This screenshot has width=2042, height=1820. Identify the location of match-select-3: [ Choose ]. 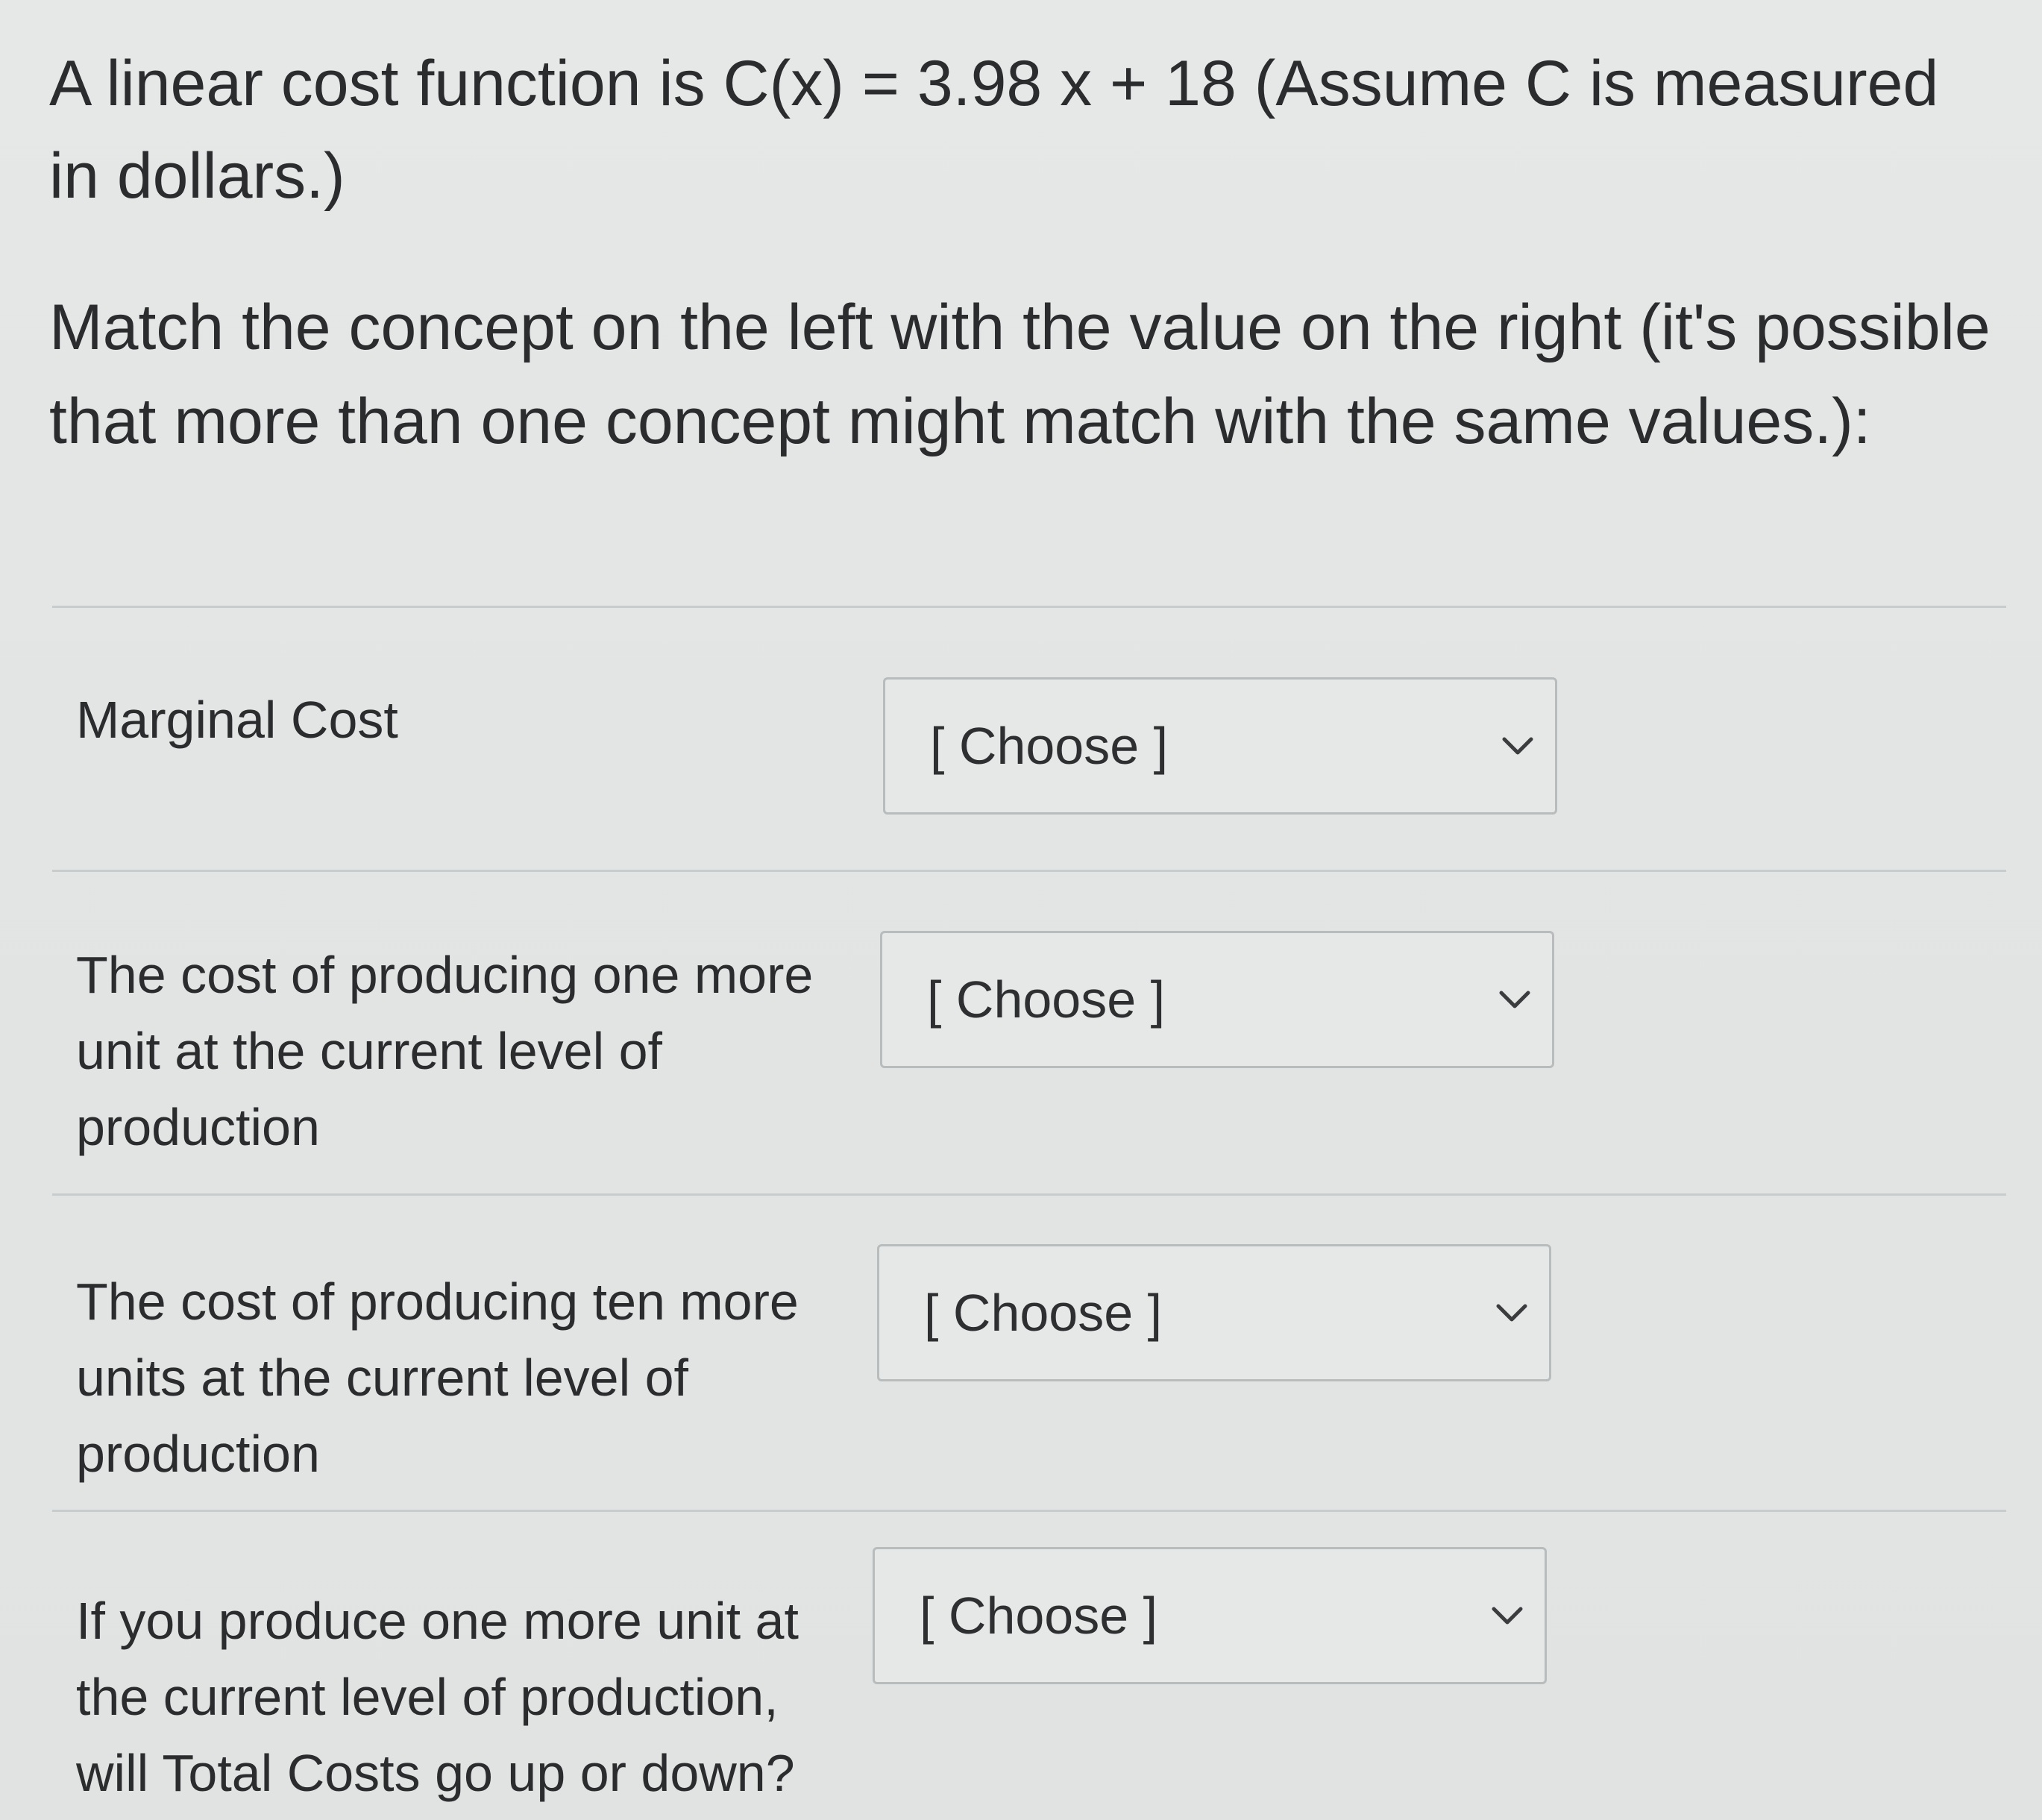
(1214, 1312).